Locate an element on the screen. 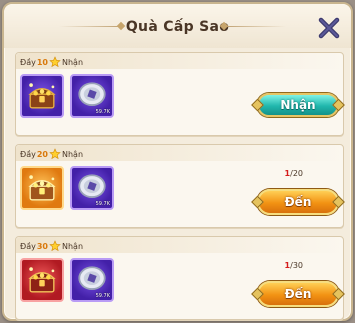  star-progress: 1/30 is located at coordinates (294, 265).